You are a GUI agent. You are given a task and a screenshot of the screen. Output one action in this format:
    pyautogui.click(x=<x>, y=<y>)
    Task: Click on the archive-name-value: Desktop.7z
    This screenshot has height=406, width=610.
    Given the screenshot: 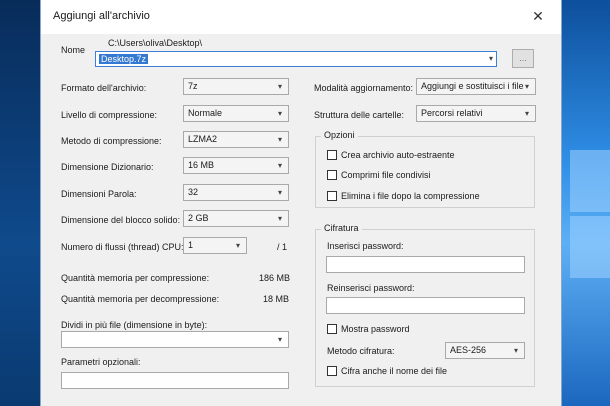 What is the action you would take?
    pyautogui.click(x=124, y=59)
    